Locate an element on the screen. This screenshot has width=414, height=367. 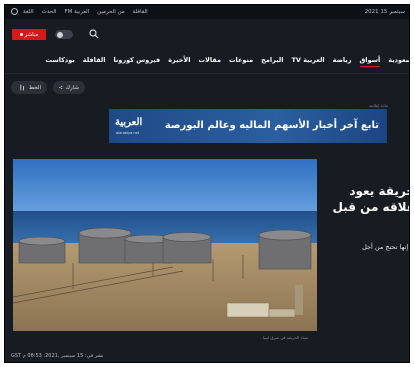
top-link-haramain: من الحرمين is located at coordinates (110, 12).